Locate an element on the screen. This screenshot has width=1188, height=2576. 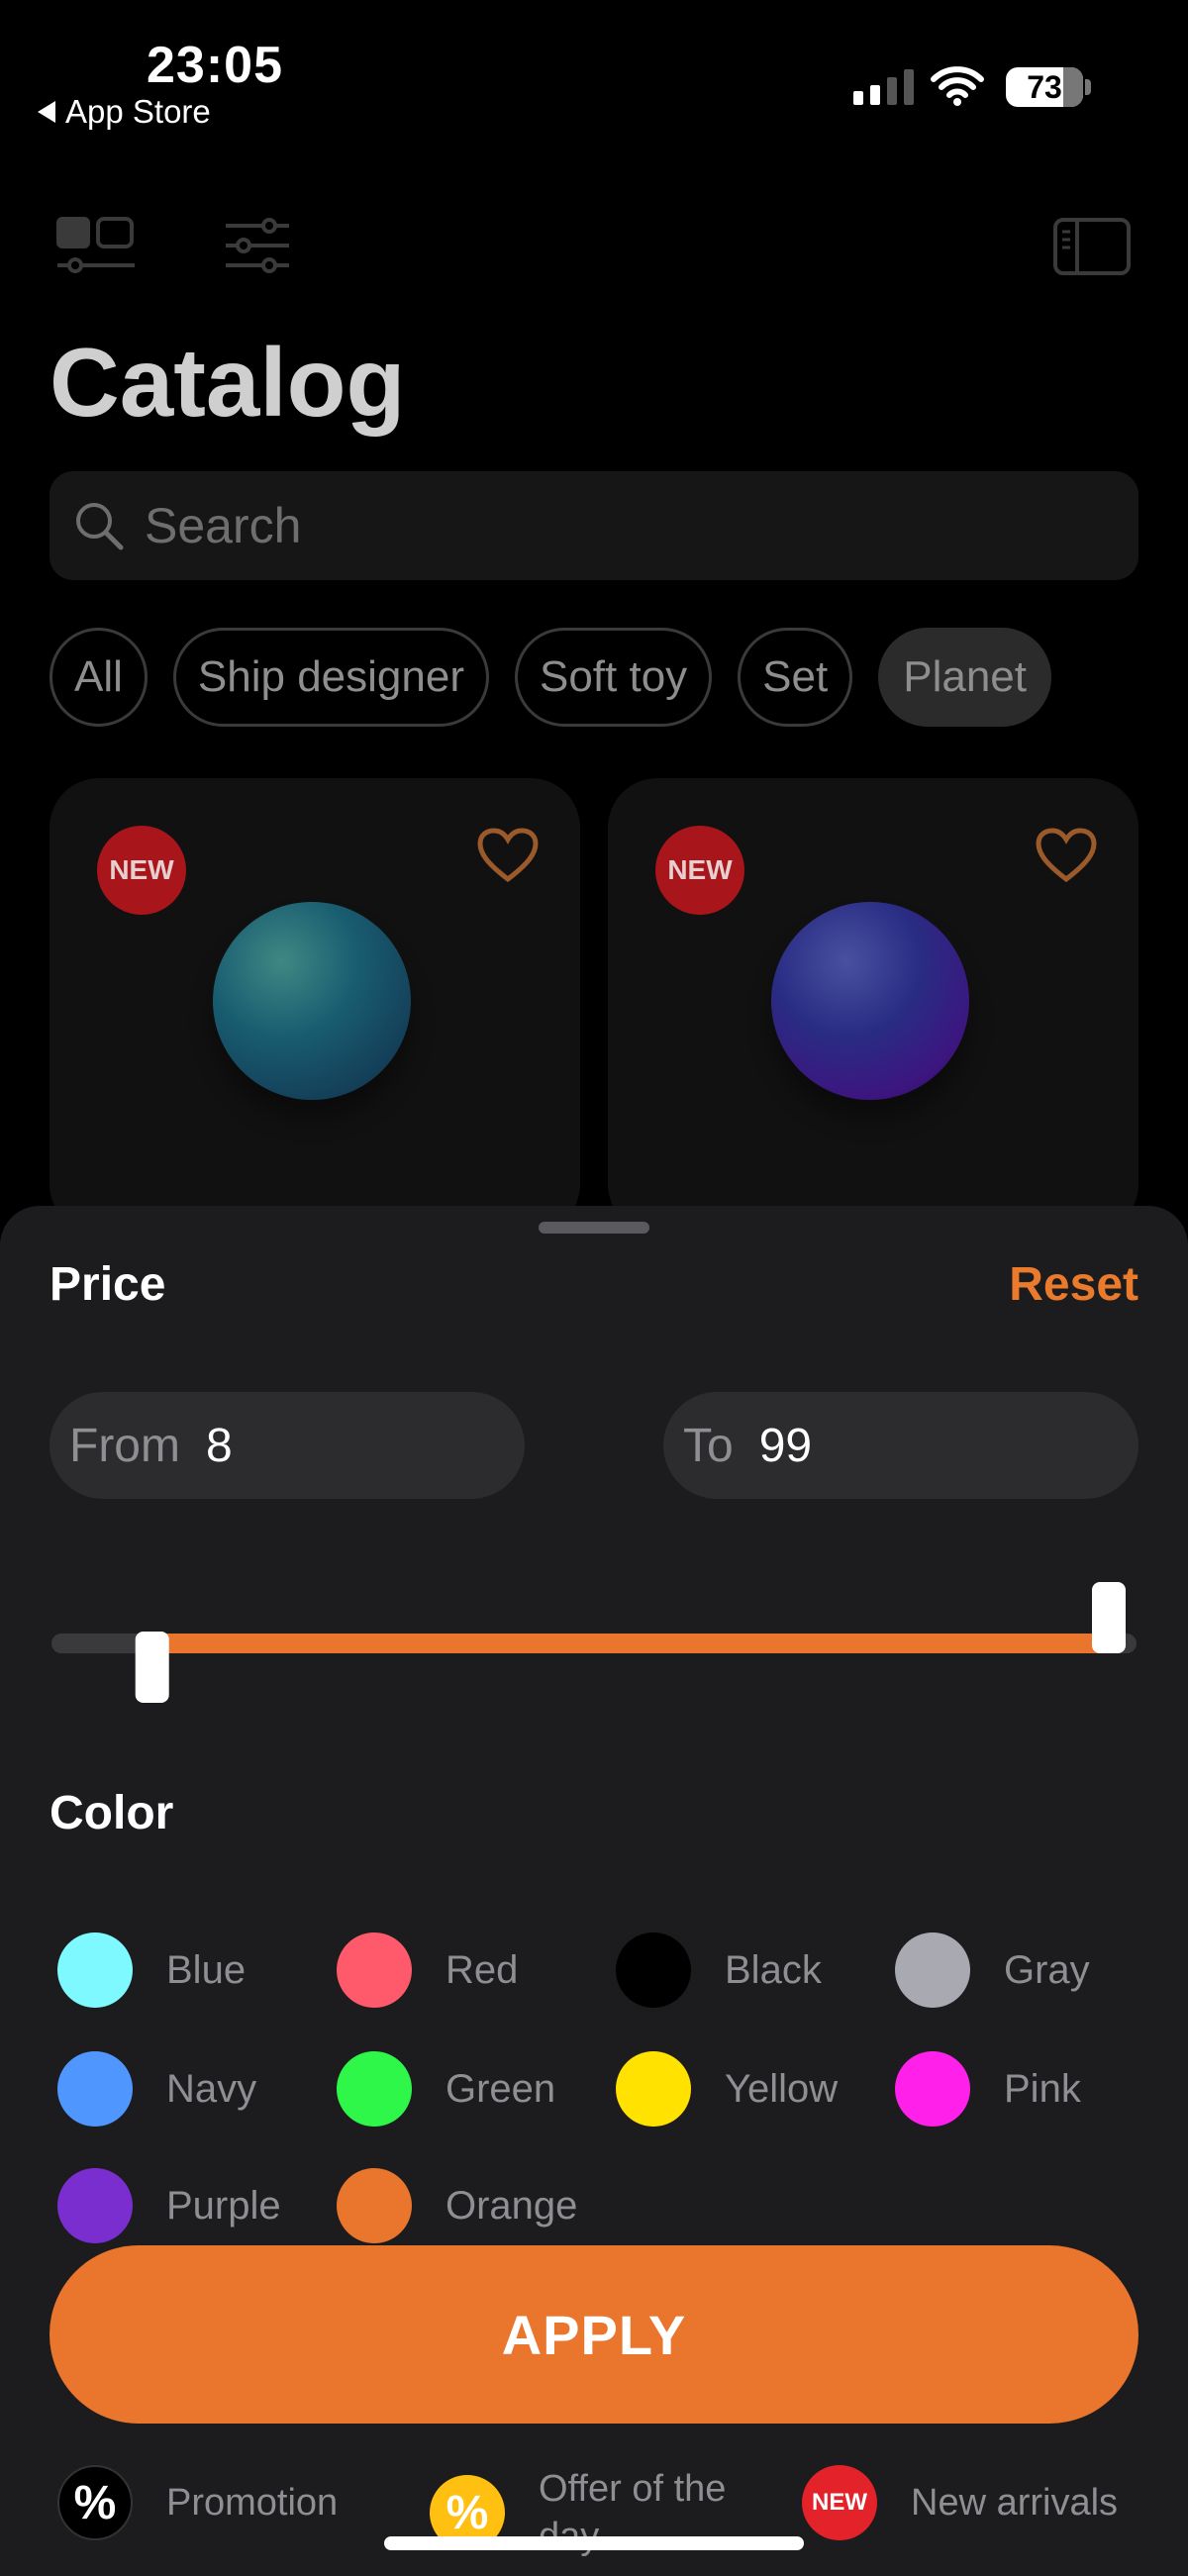
category-chips: All Ship designer Soft toy Set Planet is located at coordinates (550, 678).